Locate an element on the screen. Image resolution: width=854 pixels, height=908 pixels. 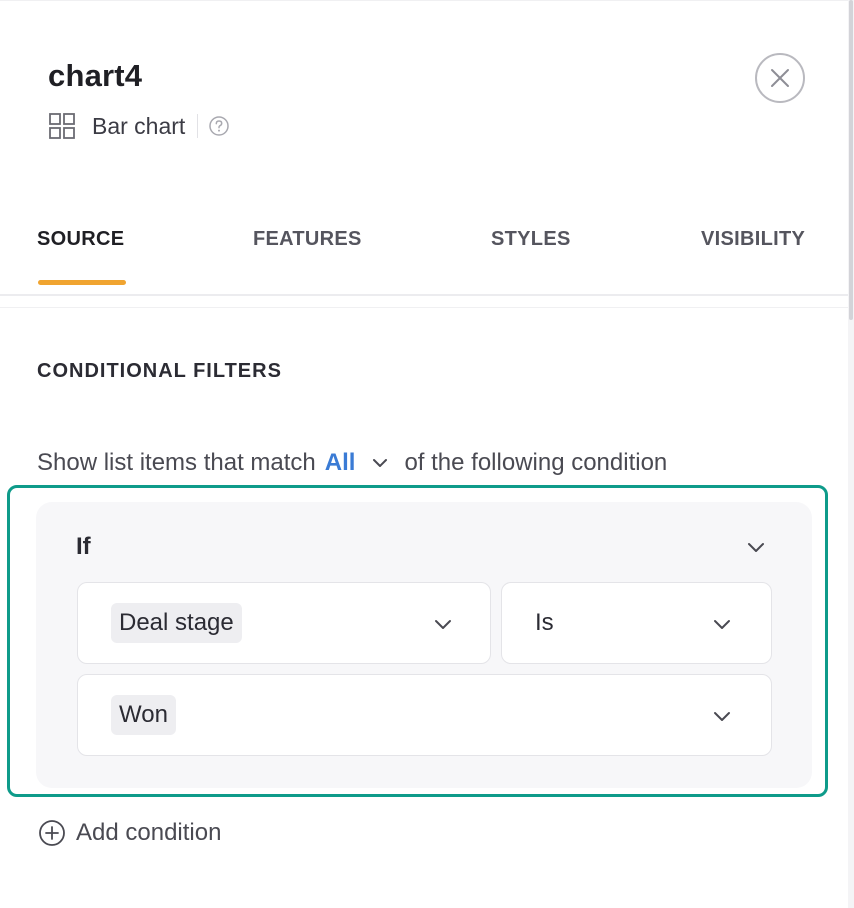
chart-type-row: Bar chart is located at coordinates (139, 126).